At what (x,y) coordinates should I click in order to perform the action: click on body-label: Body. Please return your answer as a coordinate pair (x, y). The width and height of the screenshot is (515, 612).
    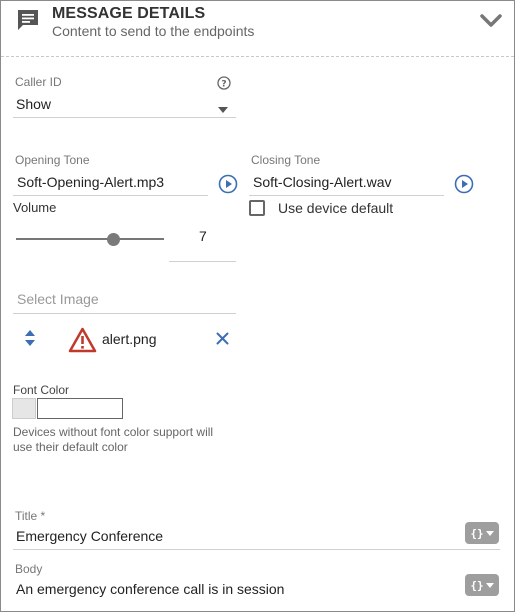
    Looking at the image, I should click on (29, 569).